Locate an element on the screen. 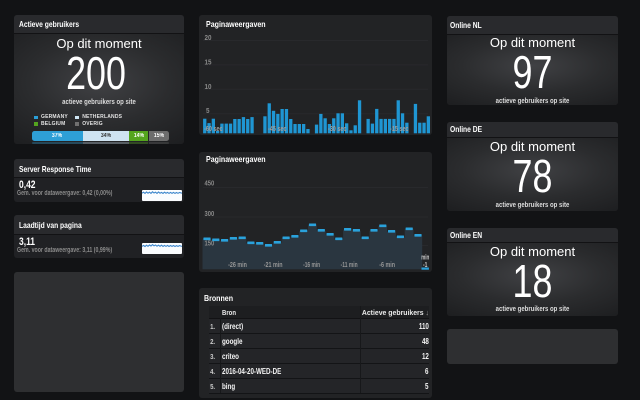 The image size is (640, 400). svg-text: -21 min is located at coordinates (273, 265).